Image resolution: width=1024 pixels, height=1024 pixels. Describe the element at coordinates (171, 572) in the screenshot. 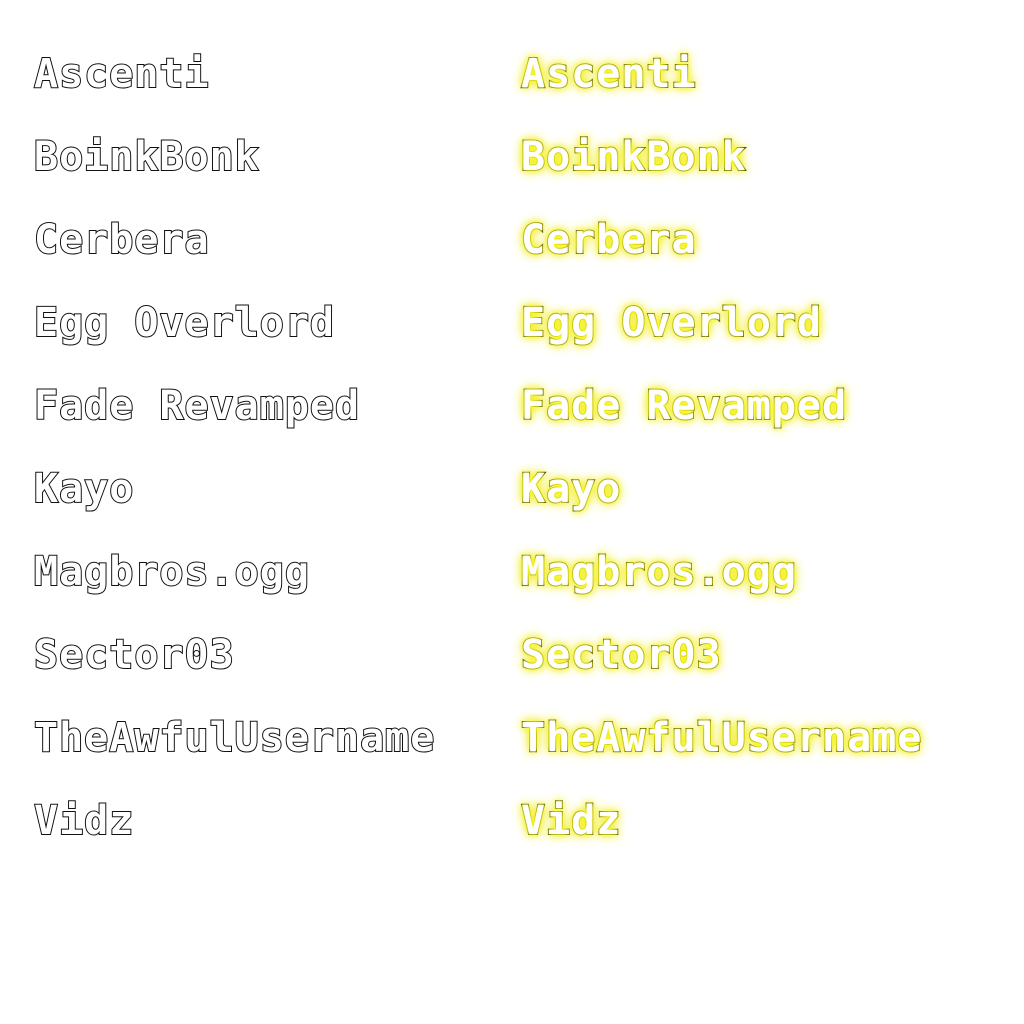

I see `plain-name: Magbros.ogg` at that location.